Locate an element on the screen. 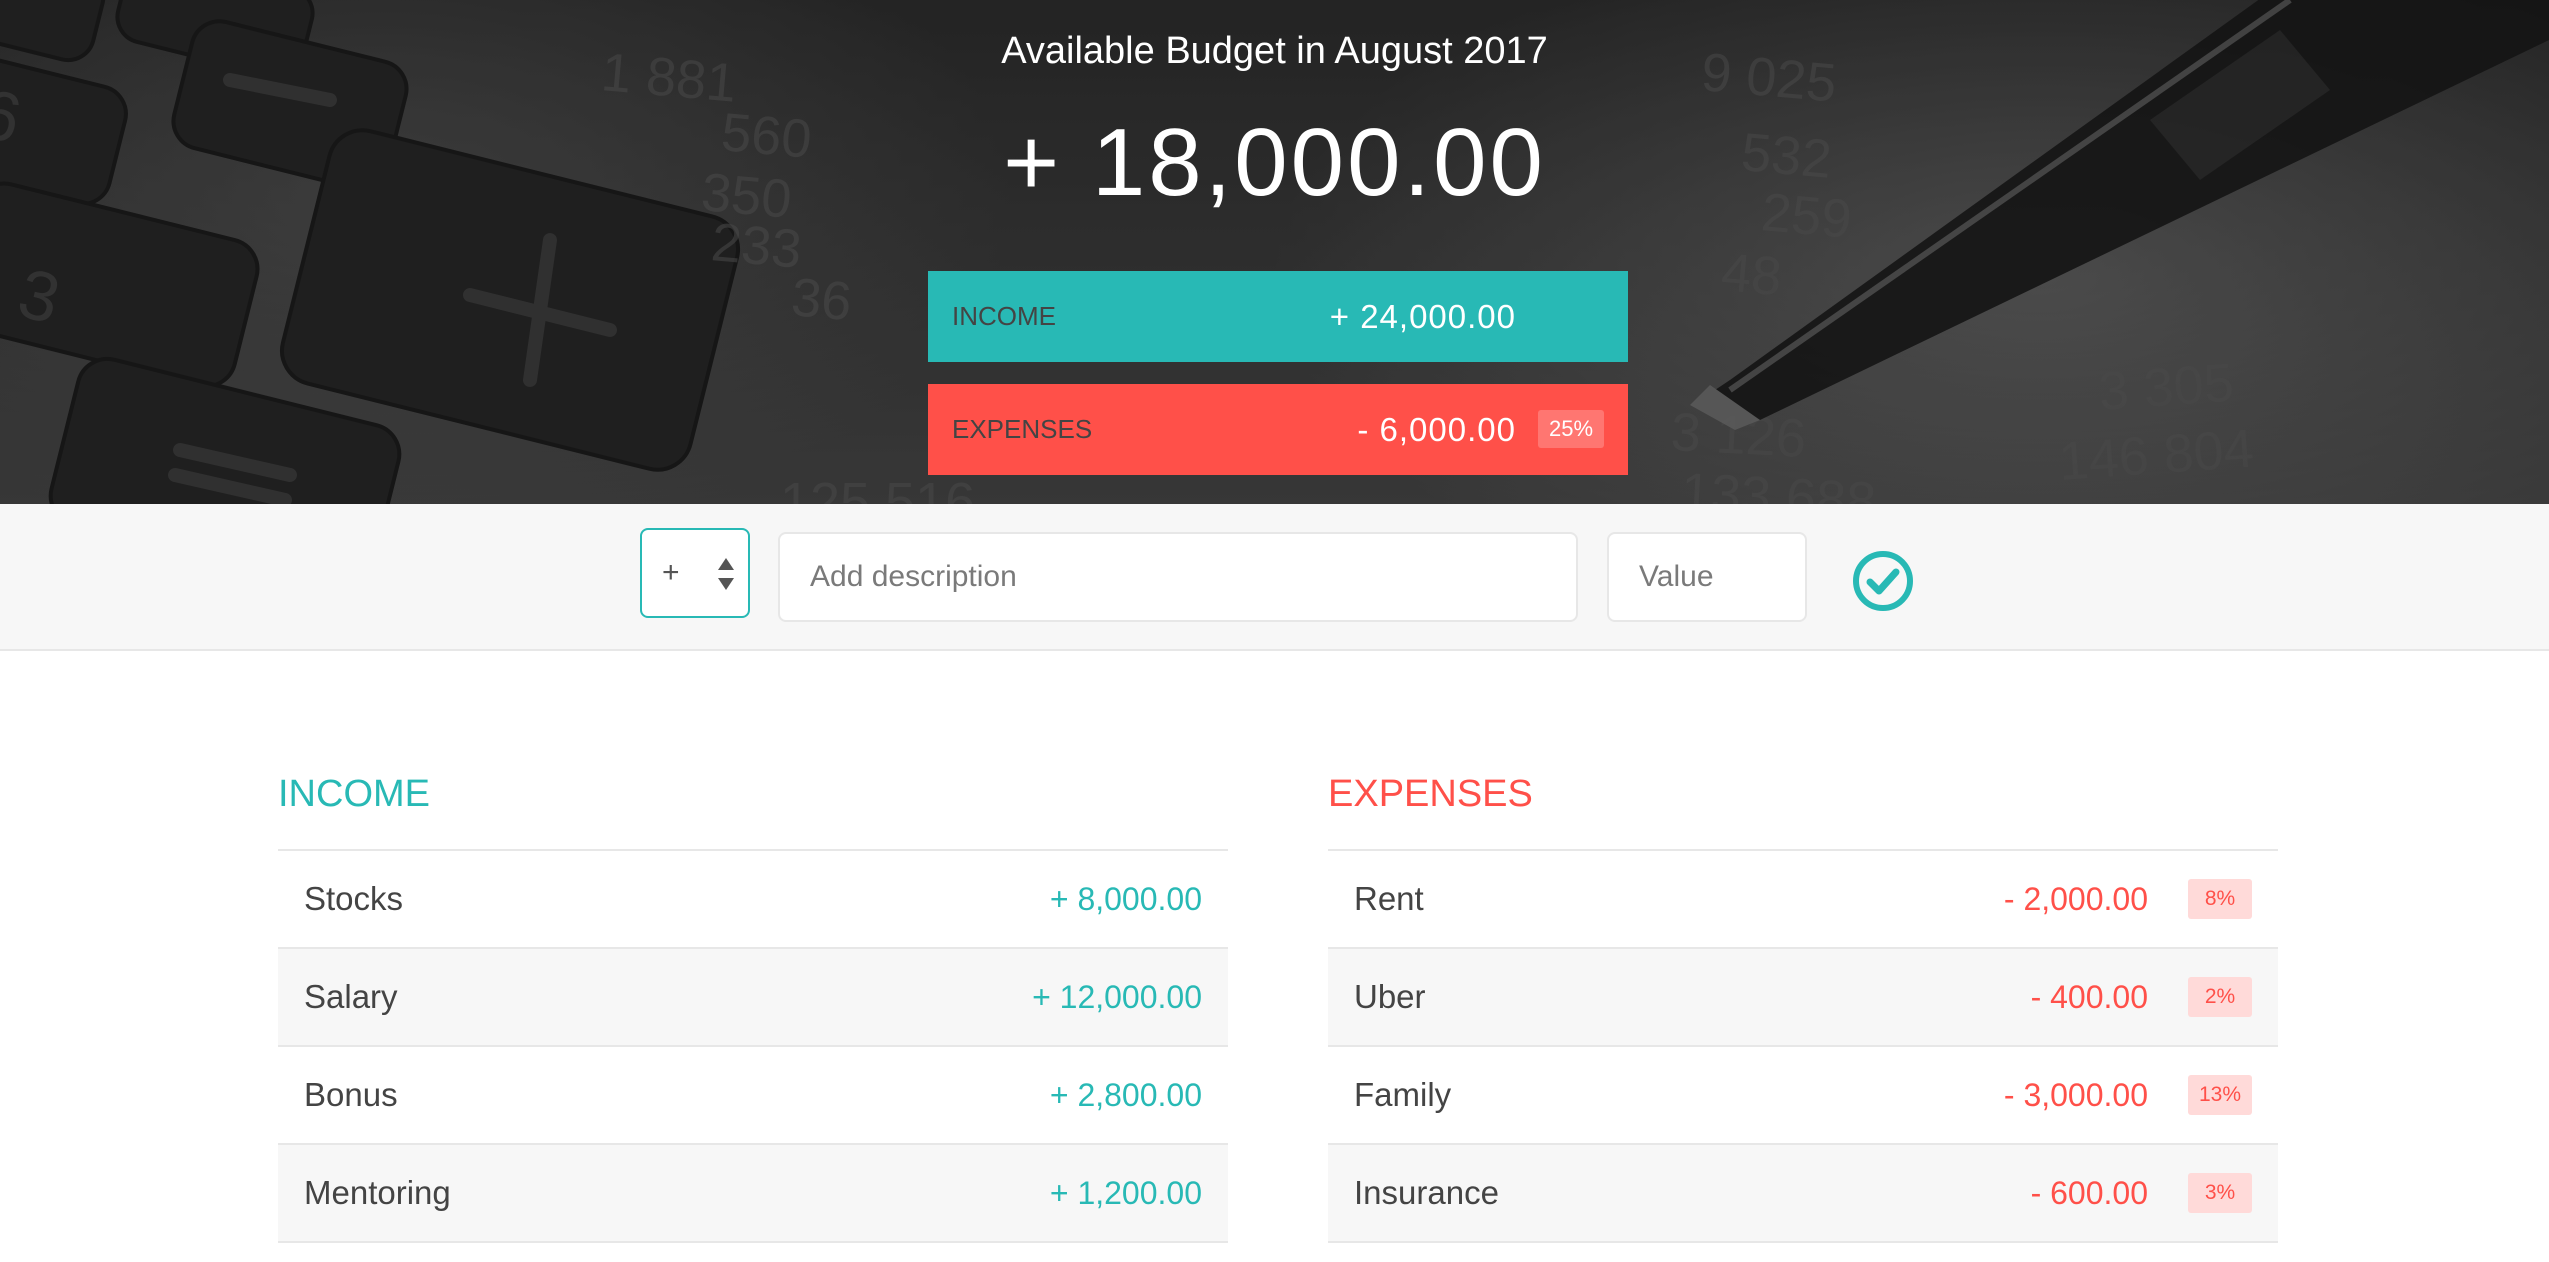 The image size is (2549, 1262). checkmark-circle-icon is located at coordinates (1883, 581).